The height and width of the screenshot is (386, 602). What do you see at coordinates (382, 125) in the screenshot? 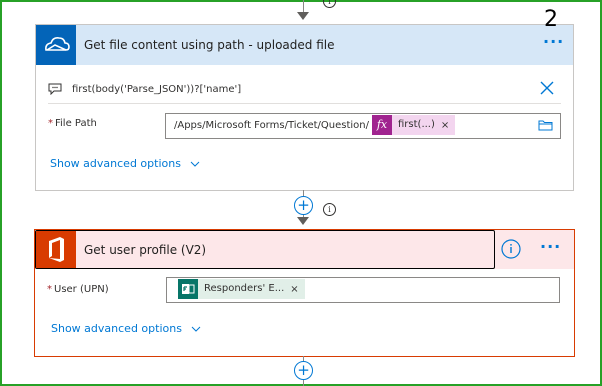
I see `fx-icon: fx` at bounding box center [382, 125].